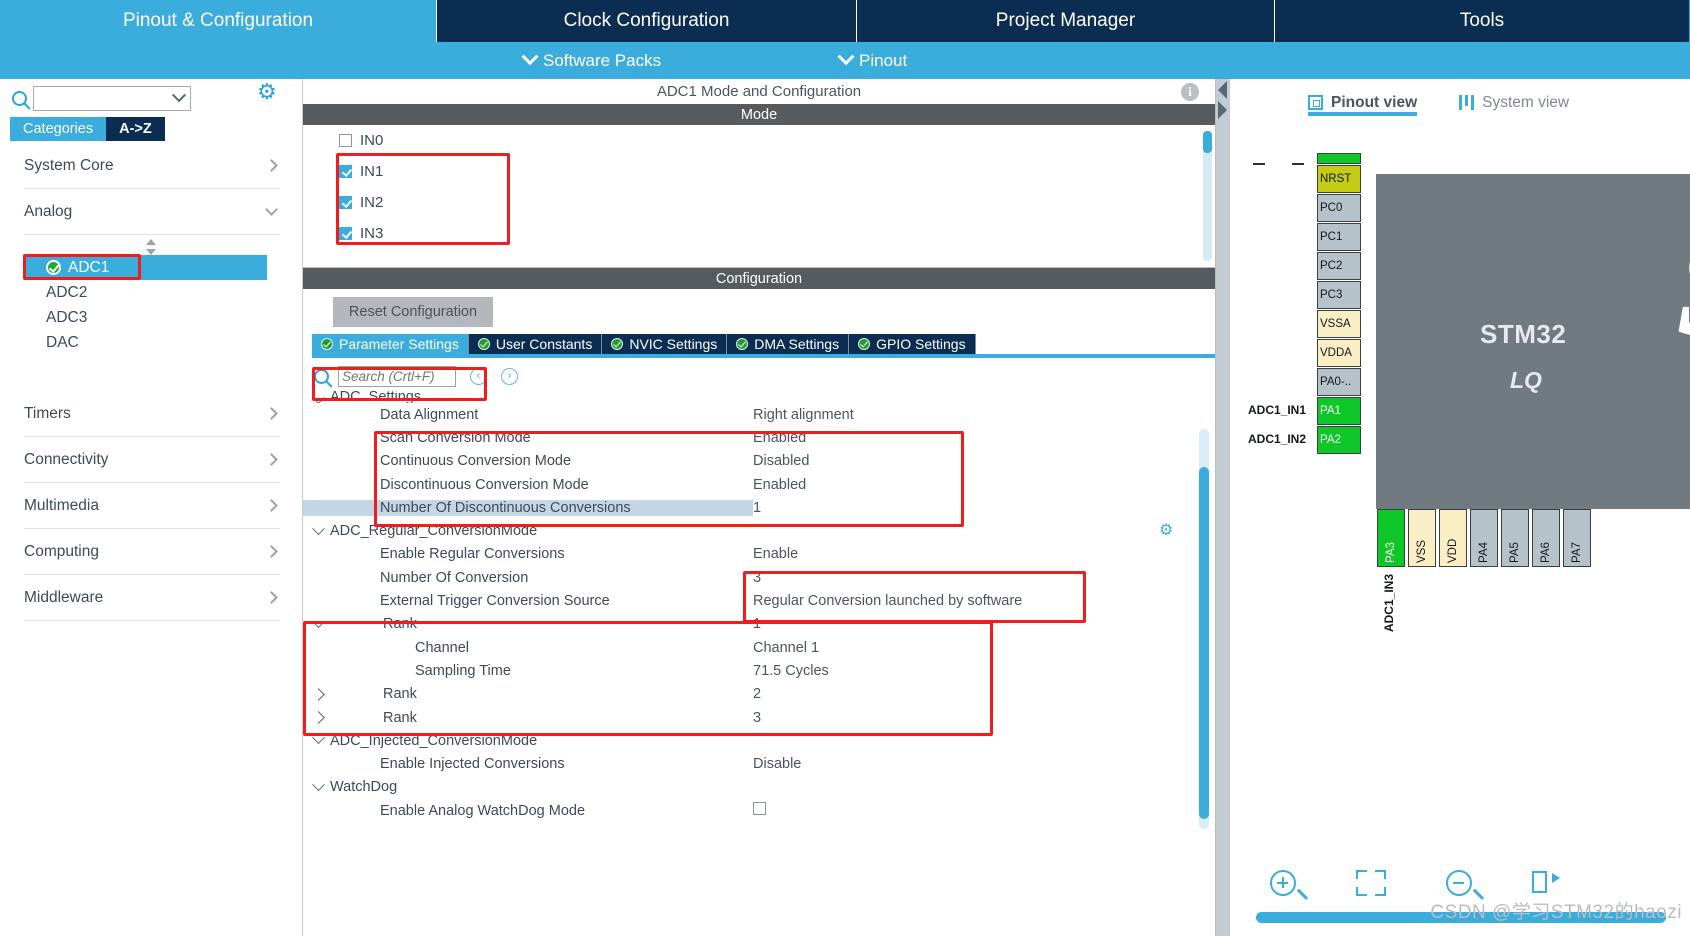  I want to click on tab-tools: Tools, so click(1482, 21).